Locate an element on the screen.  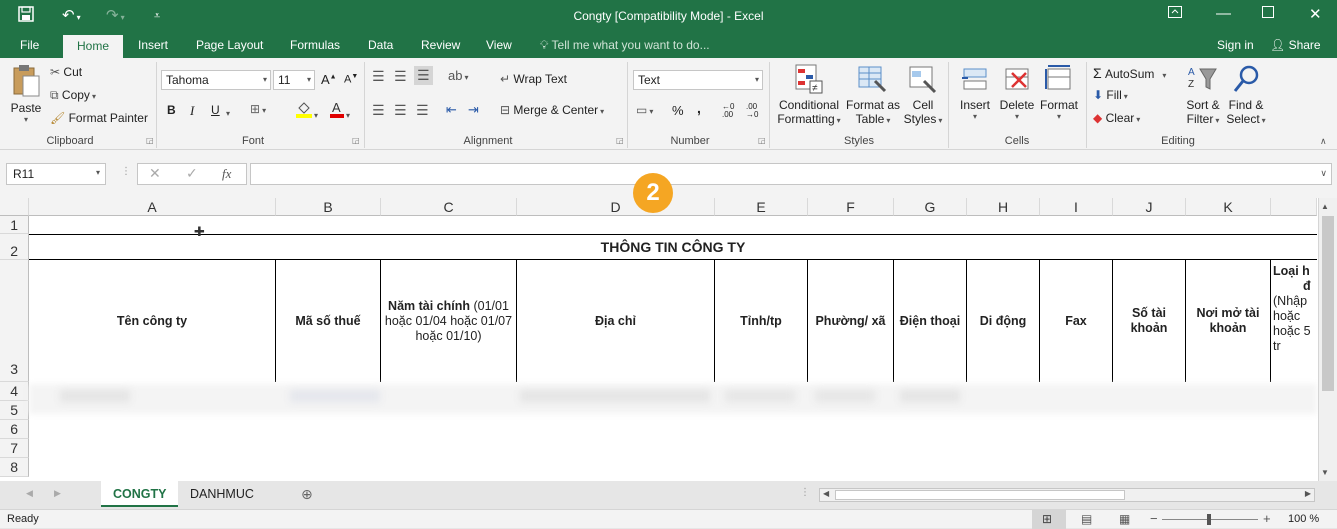
header-cell: Tên công ty is located at coordinates (152, 321).